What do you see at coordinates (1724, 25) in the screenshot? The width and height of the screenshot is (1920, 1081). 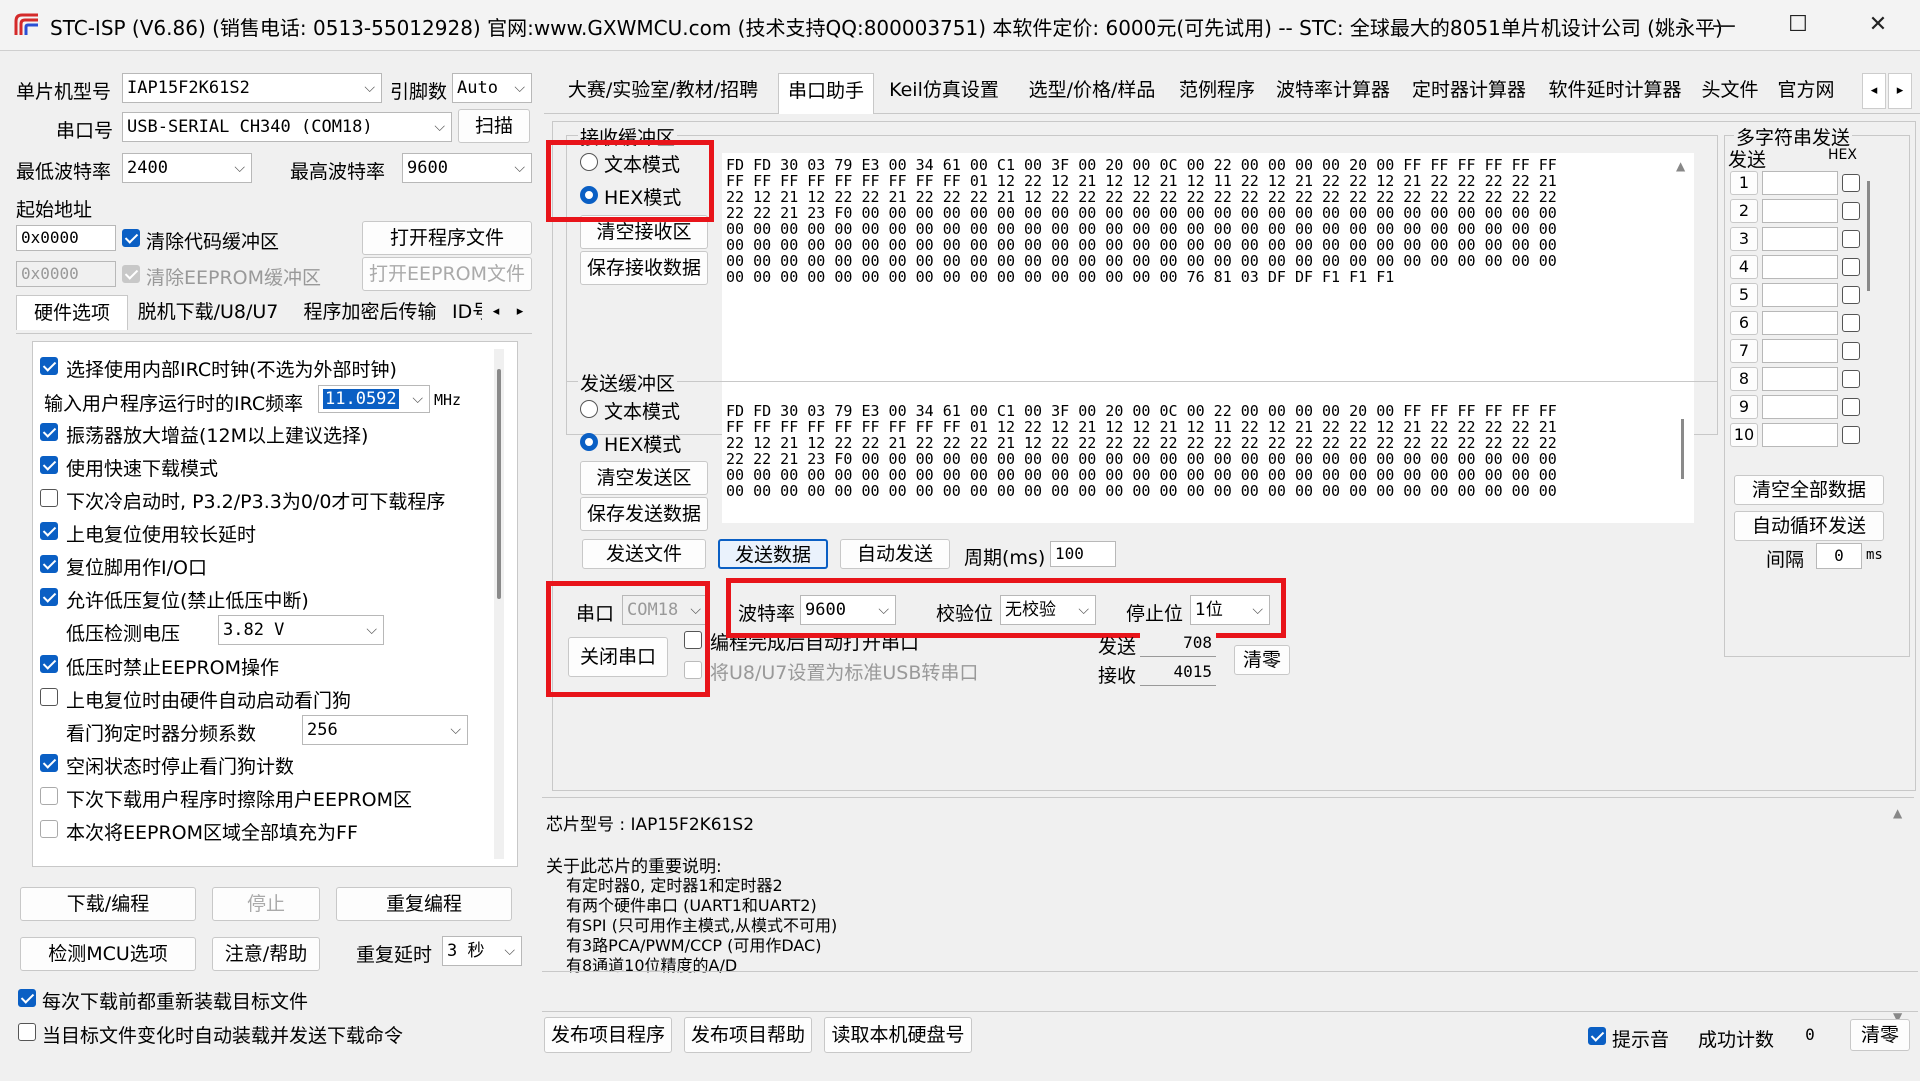 I see `minimize-button: —` at bounding box center [1724, 25].